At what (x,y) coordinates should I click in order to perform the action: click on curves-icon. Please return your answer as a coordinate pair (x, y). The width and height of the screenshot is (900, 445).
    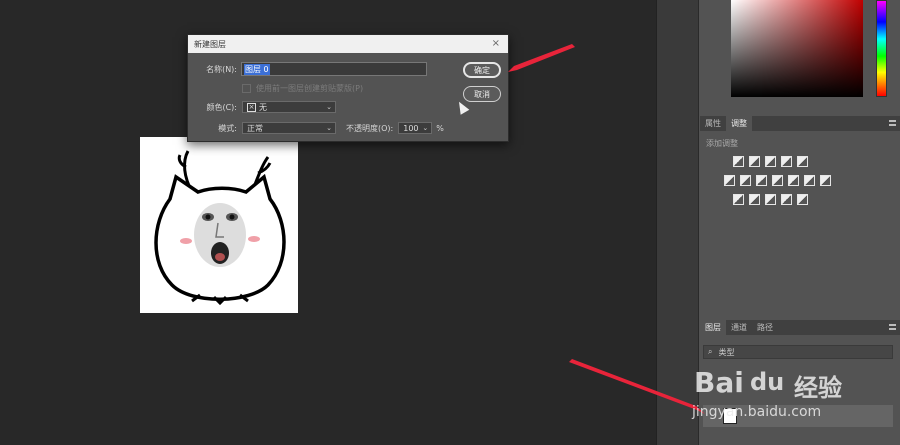
    Looking at the image, I should click on (770, 161).